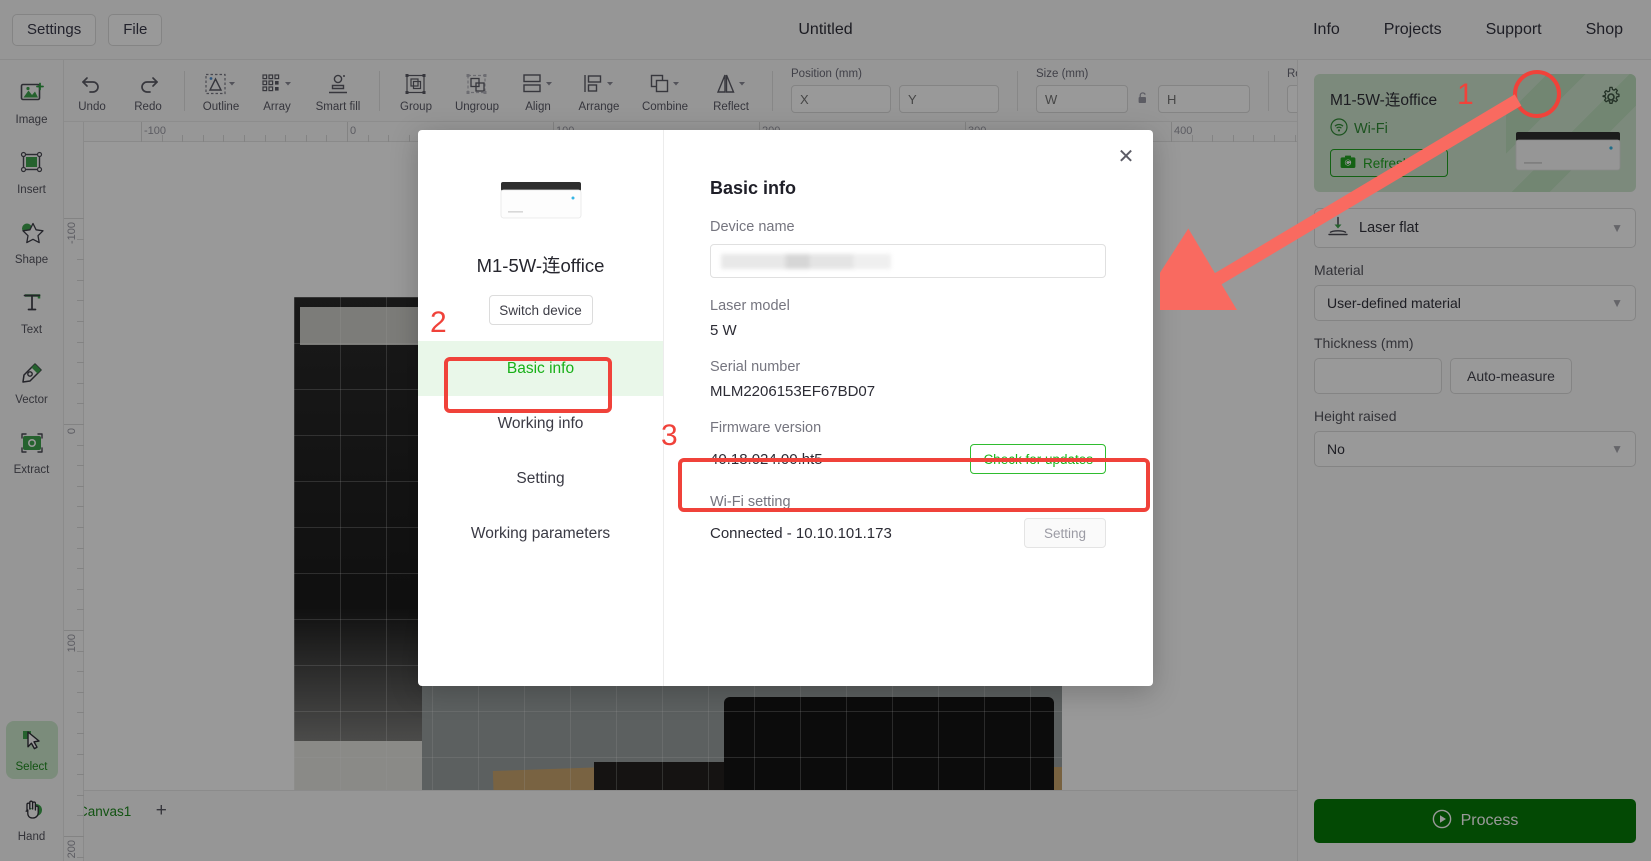 The image size is (1651, 861). What do you see at coordinates (752, 227) in the screenshot?
I see `device-name-label: Device name` at bounding box center [752, 227].